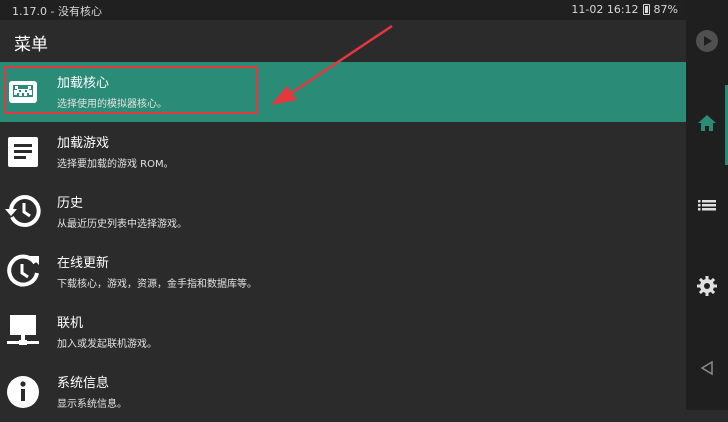 Image resolution: width=728 pixels, height=422 pixels. I want to click on menu-item-label: 联机, so click(70, 323).